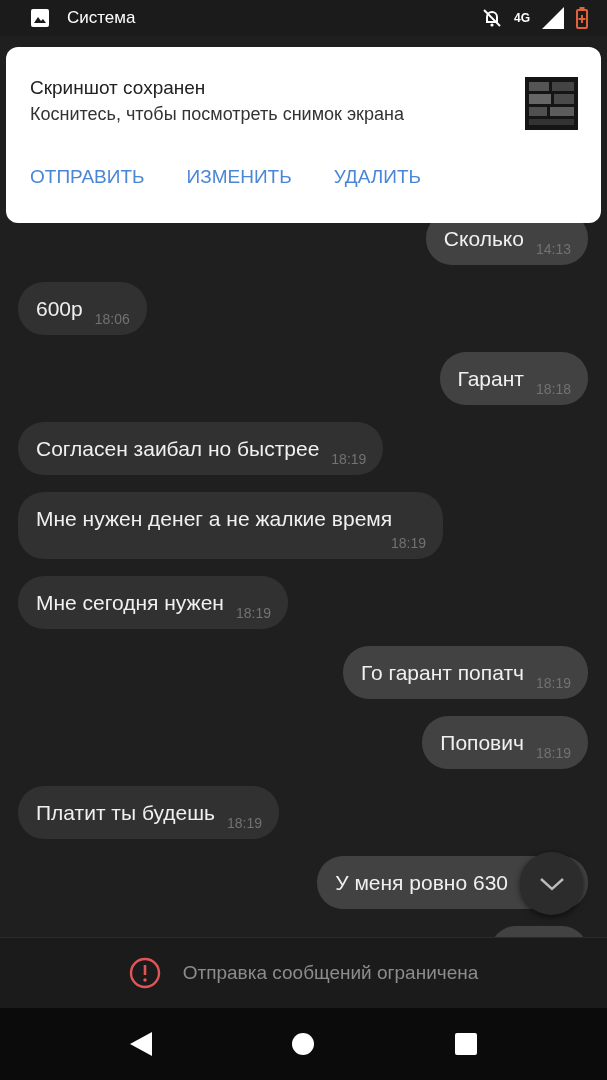 The width and height of the screenshot is (607, 1080). Describe the element at coordinates (217, 114) in the screenshot. I see `notification-body: Коснитесь, чтобы посмотреть снимок экрана` at that location.